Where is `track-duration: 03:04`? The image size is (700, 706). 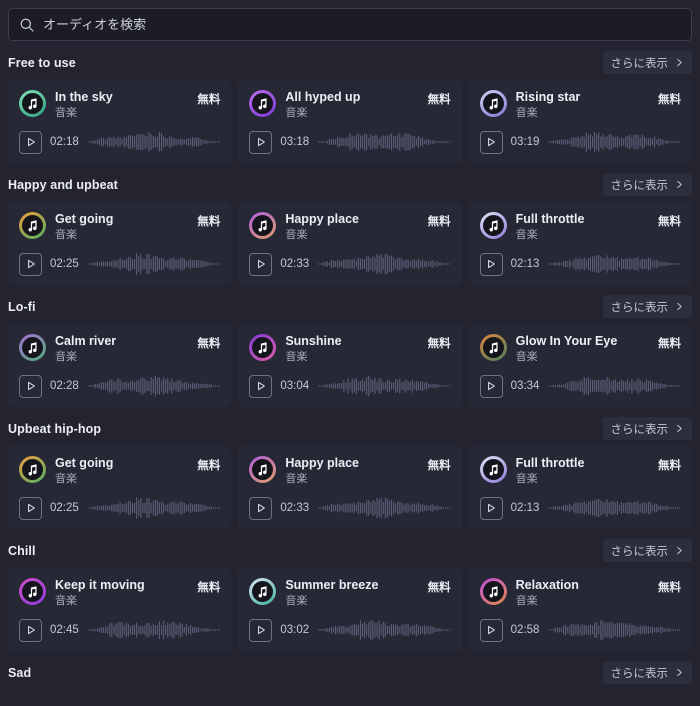 track-duration: 03:04 is located at coordinates (295, 386).